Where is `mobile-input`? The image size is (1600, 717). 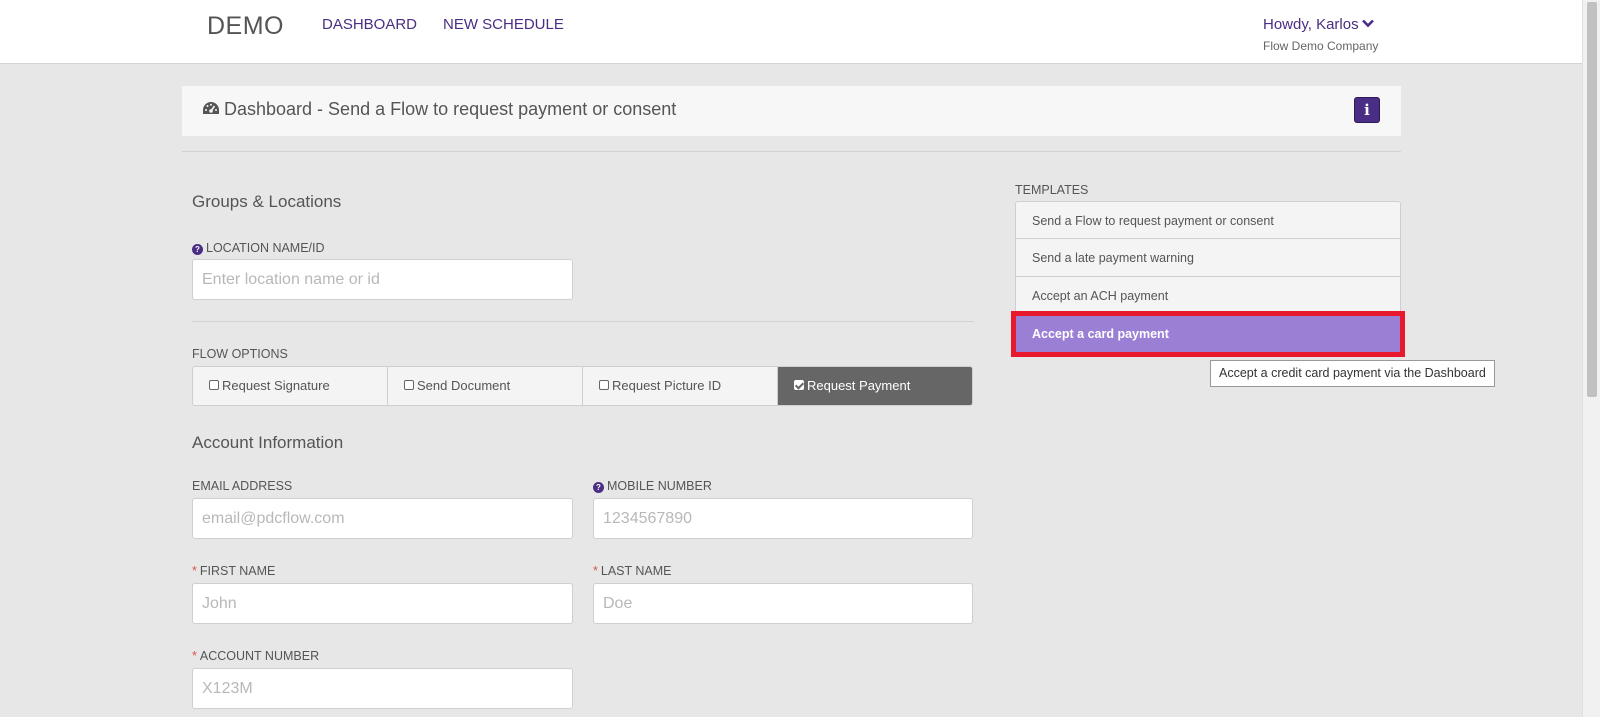 mobile-input is located at coordinates (783, 518).